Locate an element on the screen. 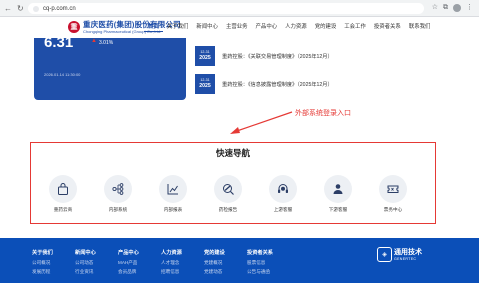 This screenshot has width=479, height=283. star-icon: ☆ is located at coordinates (435, 8).